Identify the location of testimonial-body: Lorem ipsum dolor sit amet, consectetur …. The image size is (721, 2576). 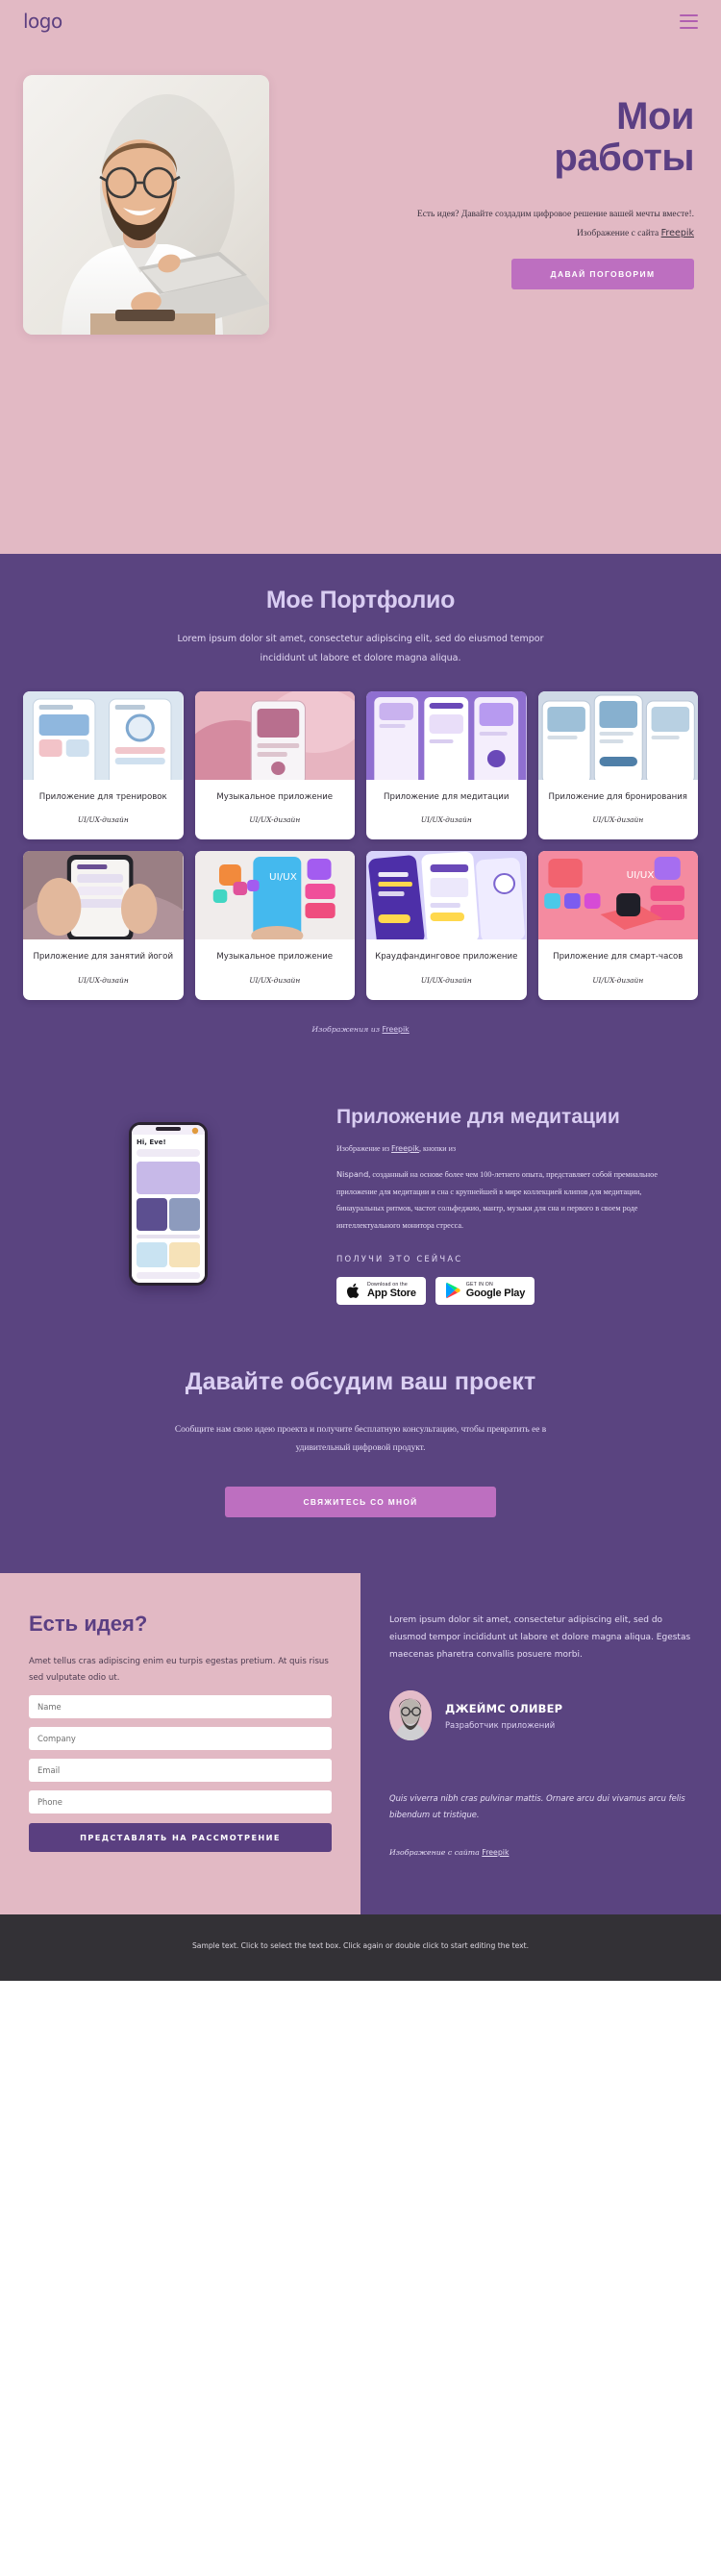
(540, 1638).